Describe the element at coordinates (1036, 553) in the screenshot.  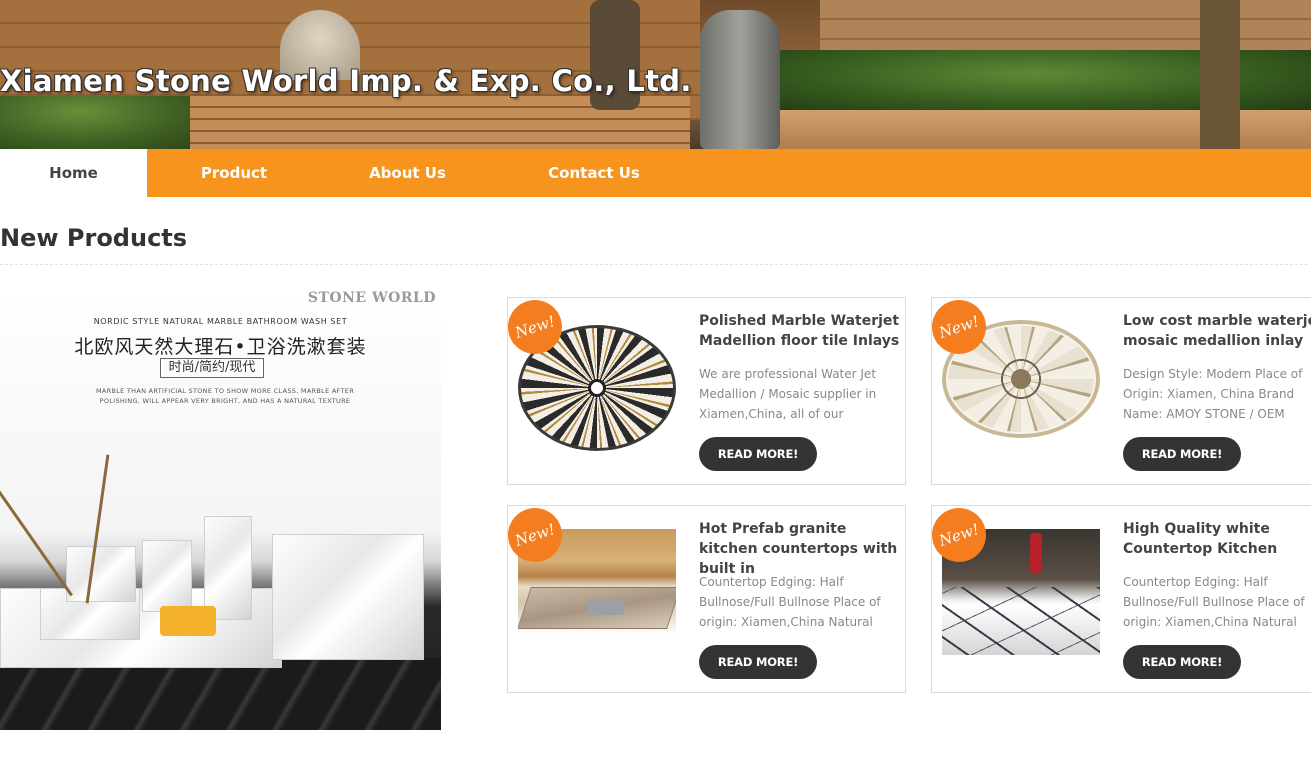
I see `vase-shape` at that location.